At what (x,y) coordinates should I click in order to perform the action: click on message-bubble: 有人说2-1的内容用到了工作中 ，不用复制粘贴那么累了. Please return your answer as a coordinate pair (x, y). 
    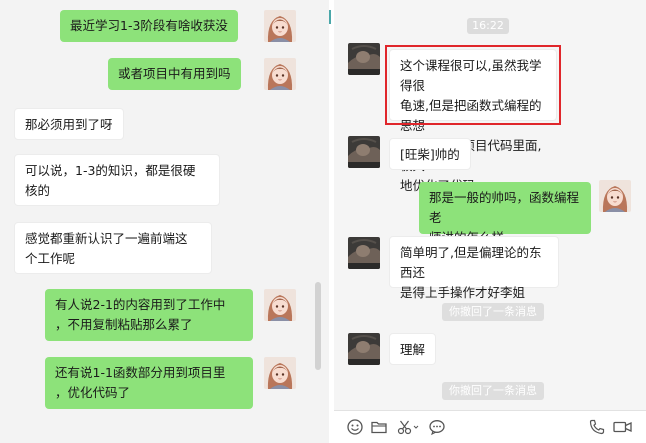
    Looking at the image, I should click on (149, 315).